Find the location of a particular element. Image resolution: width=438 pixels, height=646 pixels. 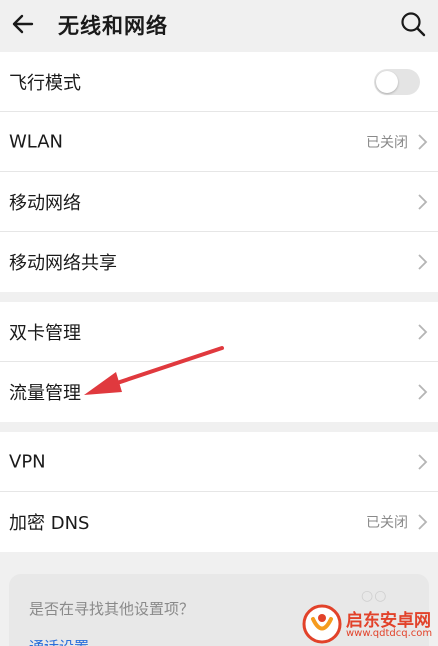

vpn-row: VPN is located at coordinates (219, 462).